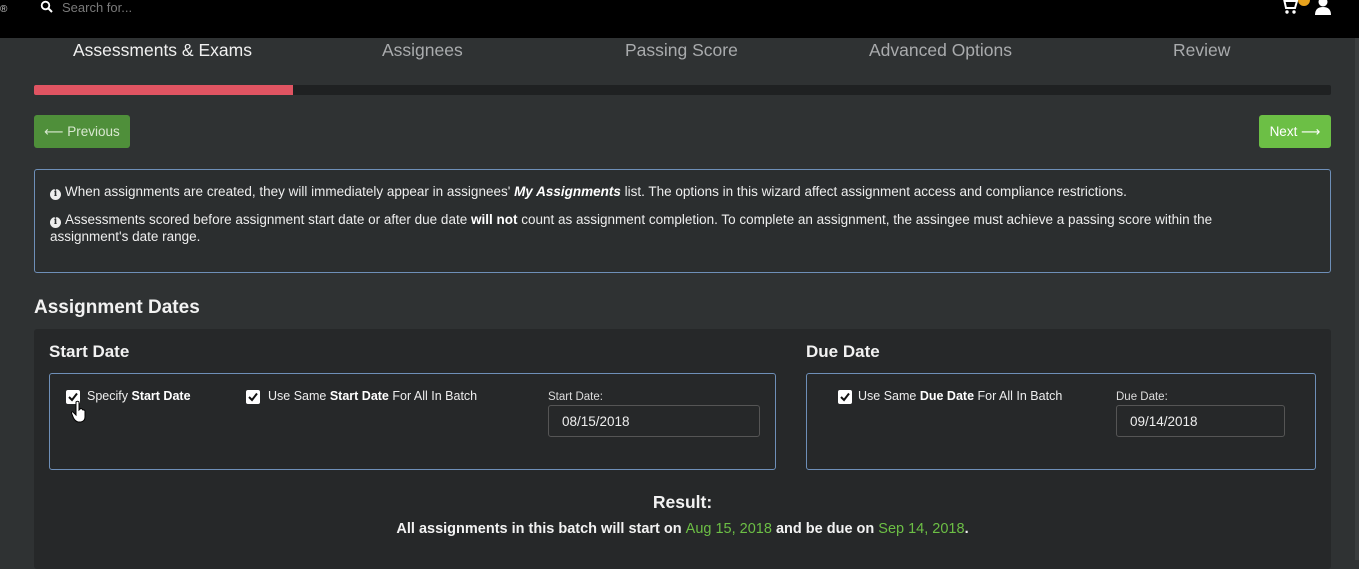 The image size is (1359, 569). I want to click on due-date-input, so click(1200, 421).